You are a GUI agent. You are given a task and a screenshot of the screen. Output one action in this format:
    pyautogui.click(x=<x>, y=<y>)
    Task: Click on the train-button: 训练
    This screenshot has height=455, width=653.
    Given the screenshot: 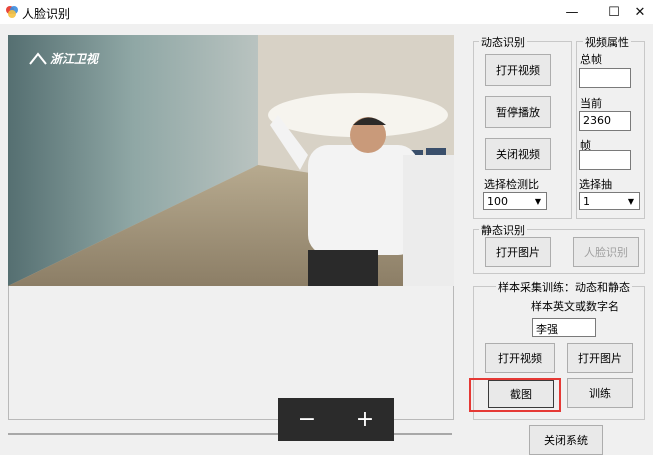 What is the action you would take?
    pyautogui.click(x=600, y=393)
    